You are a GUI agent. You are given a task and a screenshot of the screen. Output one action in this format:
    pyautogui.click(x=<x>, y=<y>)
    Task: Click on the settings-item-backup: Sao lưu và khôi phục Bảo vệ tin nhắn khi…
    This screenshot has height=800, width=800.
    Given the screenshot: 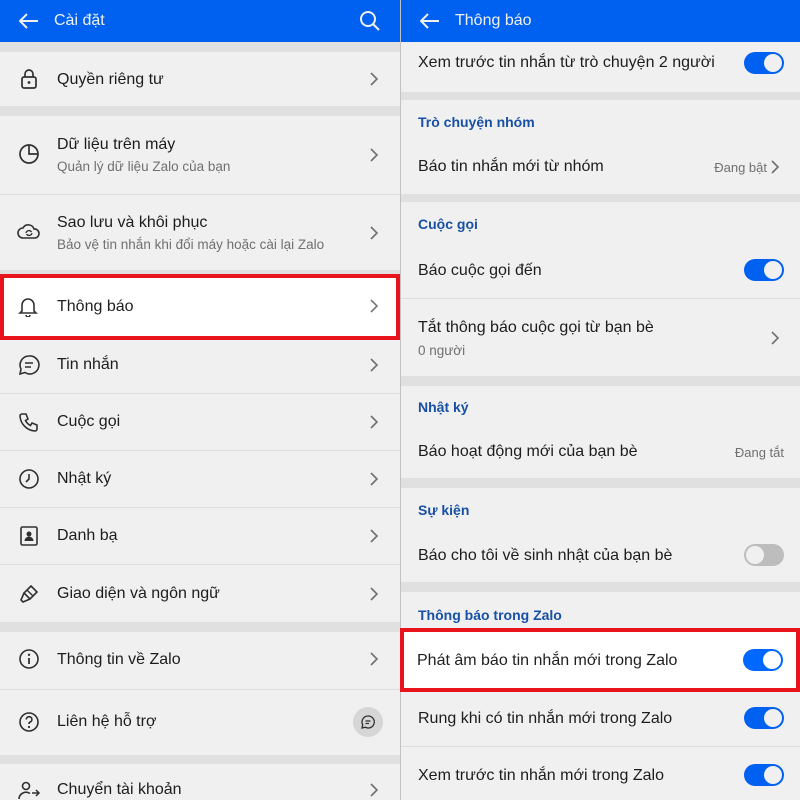 What is the action you would take?
    pyautogui.click(x=200, y=232)
    